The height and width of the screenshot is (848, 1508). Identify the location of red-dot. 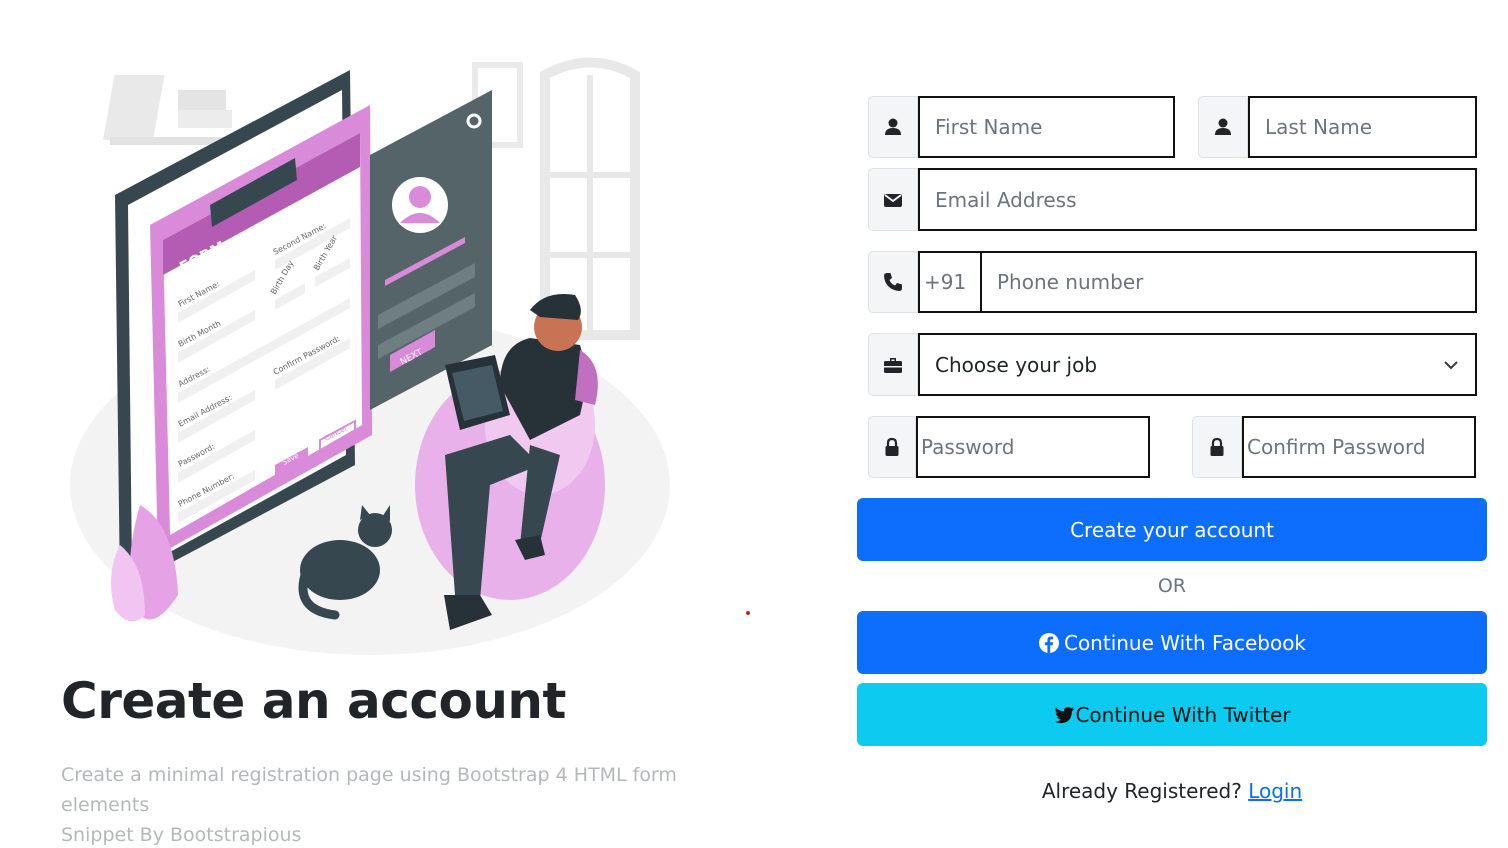
(748, 613).